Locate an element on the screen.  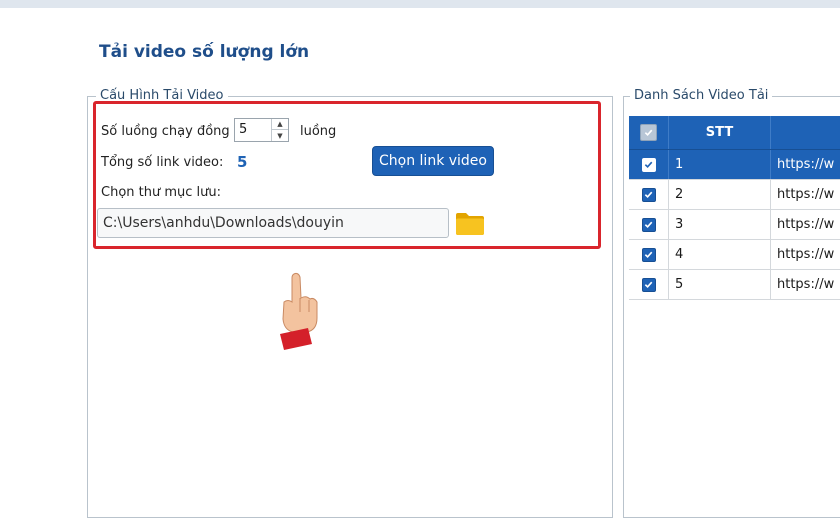
row-stt: 3 is located at coordinates (720, 224).